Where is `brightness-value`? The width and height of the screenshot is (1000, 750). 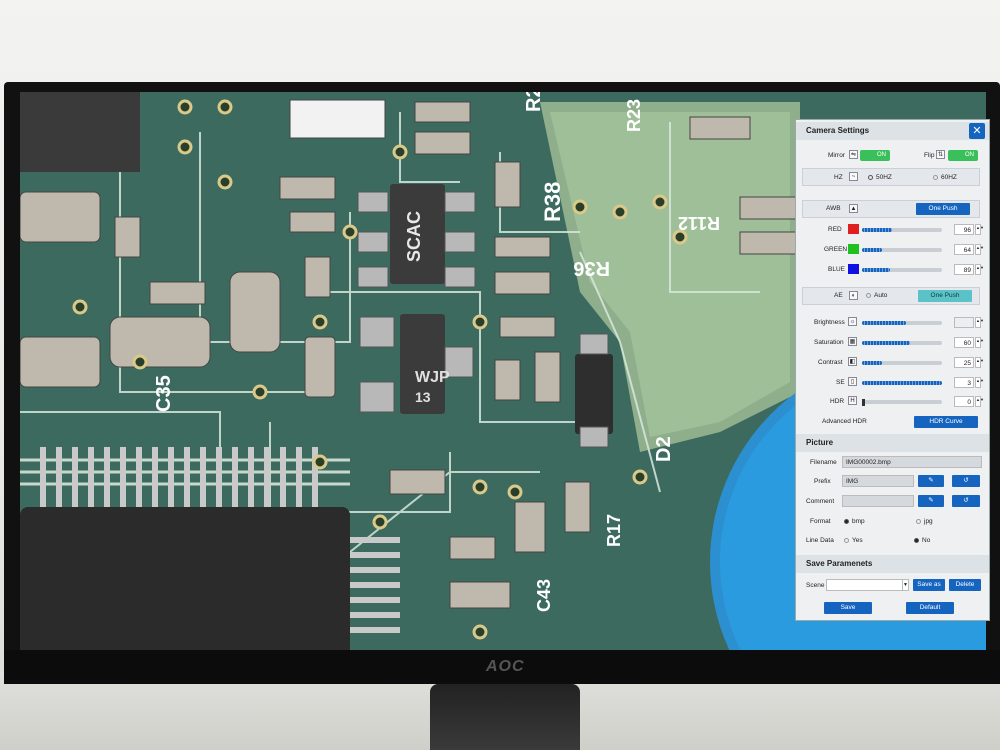
brightness-value is located at coordinates (964, 322).